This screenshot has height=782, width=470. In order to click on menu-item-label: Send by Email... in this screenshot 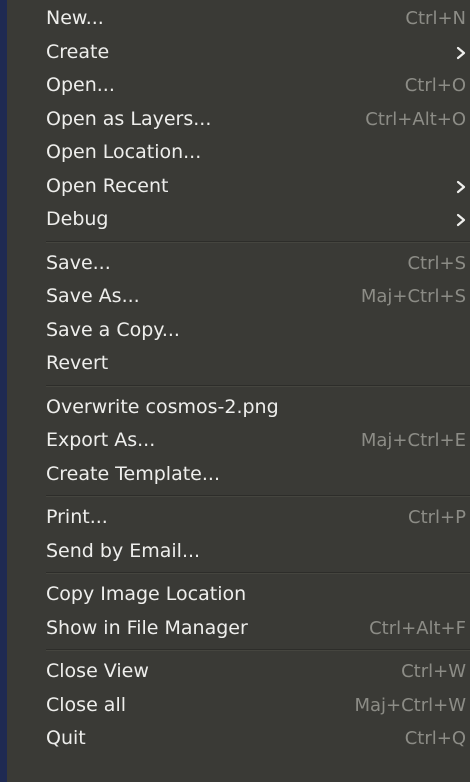, I will do `click(123, 550)`.